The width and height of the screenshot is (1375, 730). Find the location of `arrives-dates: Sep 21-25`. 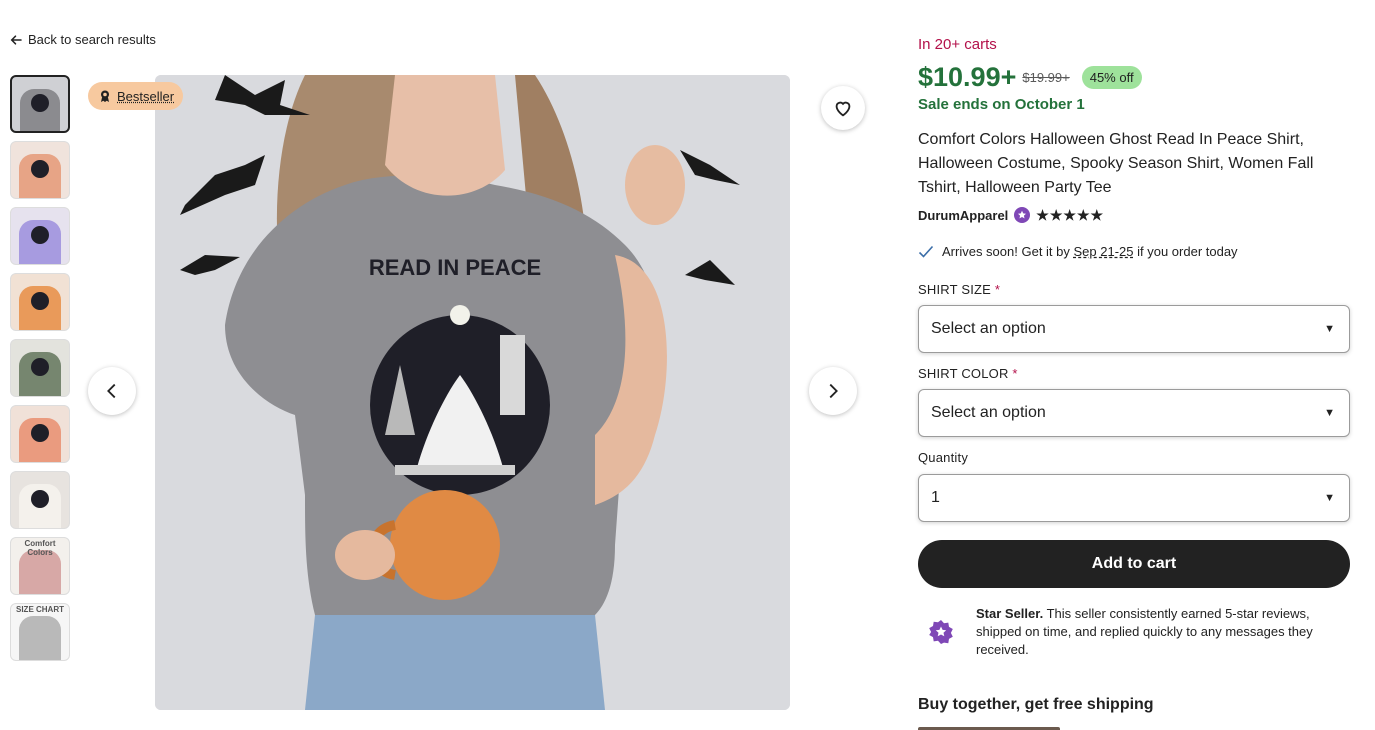

arrives-dates: Sep 21-25 is located at coordinates (1104, 251).